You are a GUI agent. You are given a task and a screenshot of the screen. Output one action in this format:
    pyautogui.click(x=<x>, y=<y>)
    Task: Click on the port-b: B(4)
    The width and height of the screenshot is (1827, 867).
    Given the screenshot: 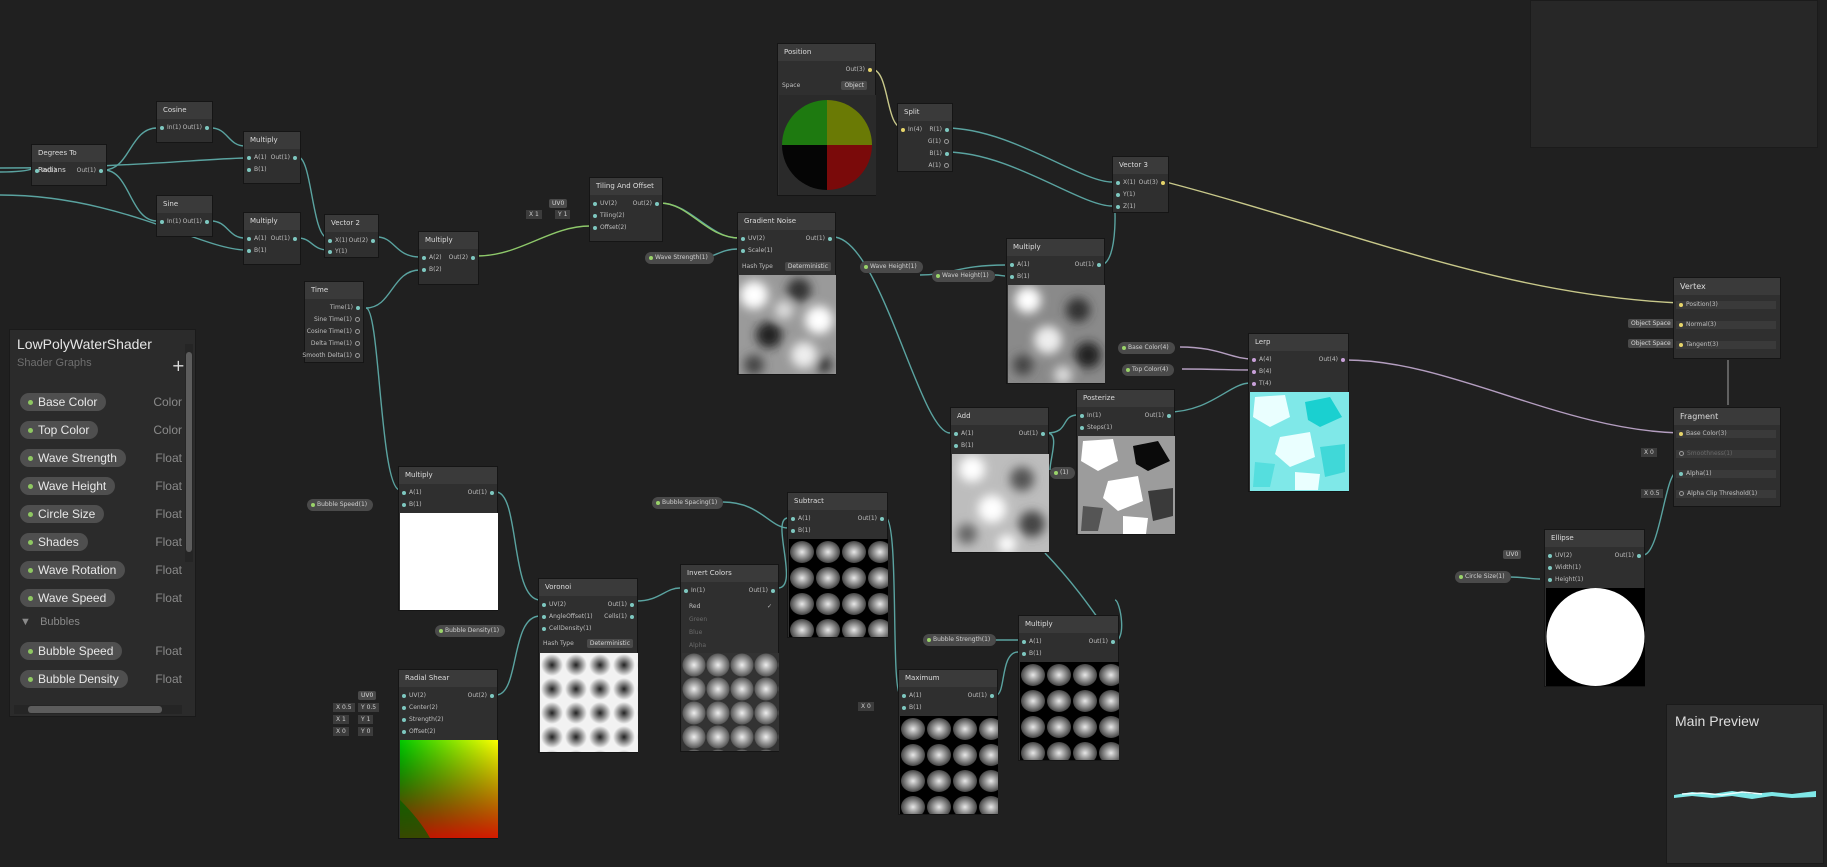 What is the action you would take?
    pyautogui.click(x=1260, y=372)
    